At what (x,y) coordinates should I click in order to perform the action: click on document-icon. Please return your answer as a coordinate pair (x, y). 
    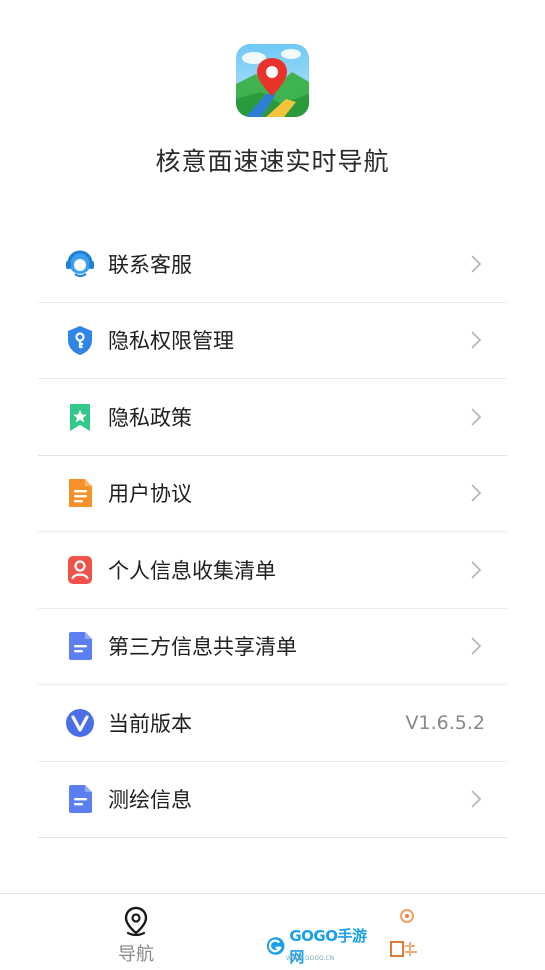
    Looking at the image, I should click on (80, 493).